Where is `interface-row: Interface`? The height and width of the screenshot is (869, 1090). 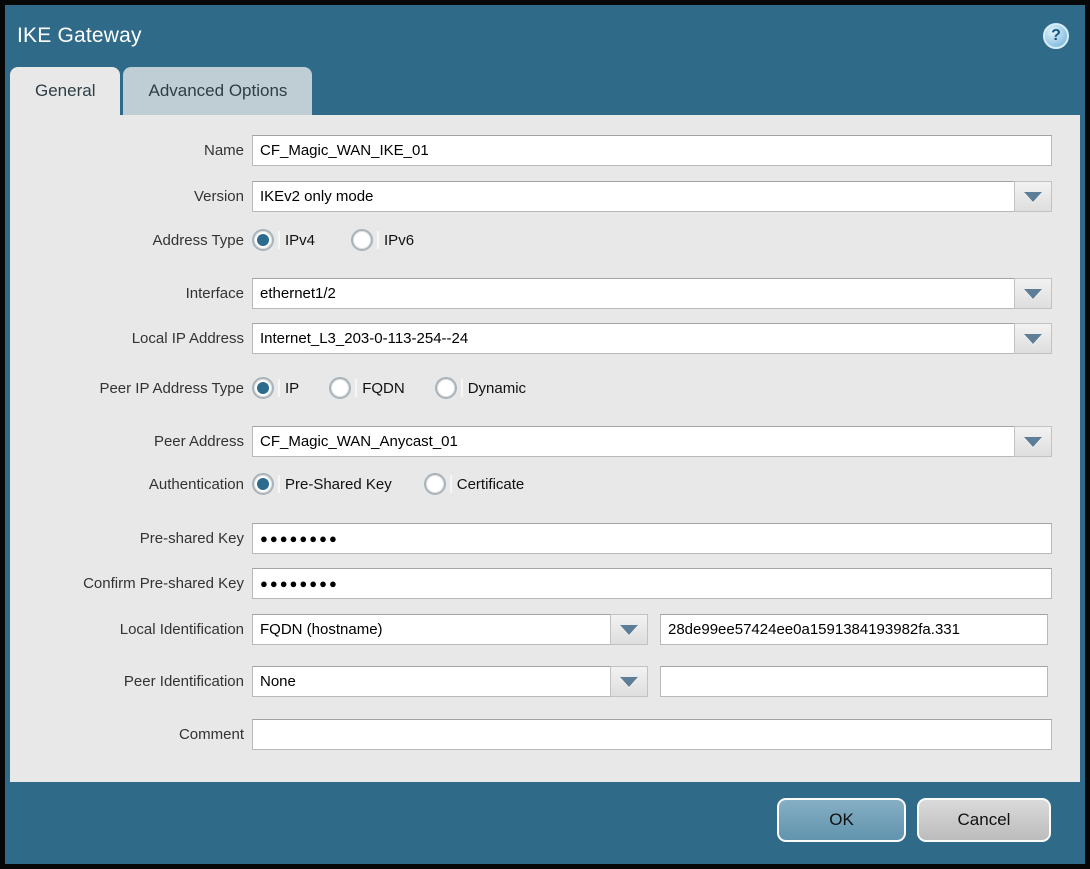 interface-row: Interface is located at coordinates (540, 293).